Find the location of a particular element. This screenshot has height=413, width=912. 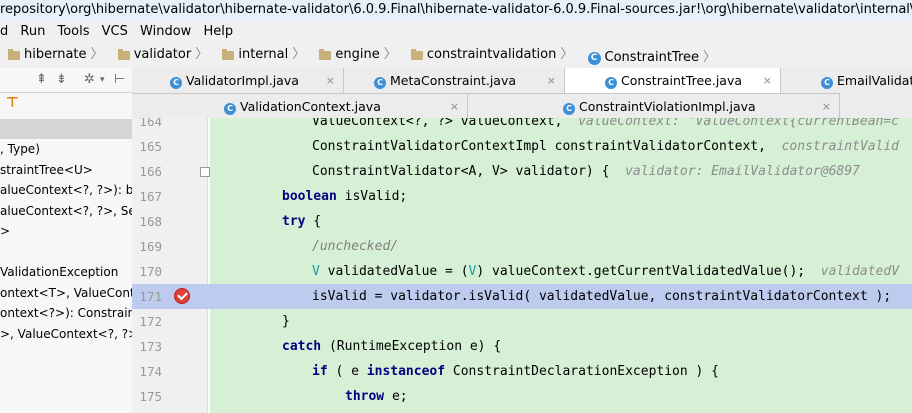

code-line: 169/unchecked/ is located at coordinates (522, 246).